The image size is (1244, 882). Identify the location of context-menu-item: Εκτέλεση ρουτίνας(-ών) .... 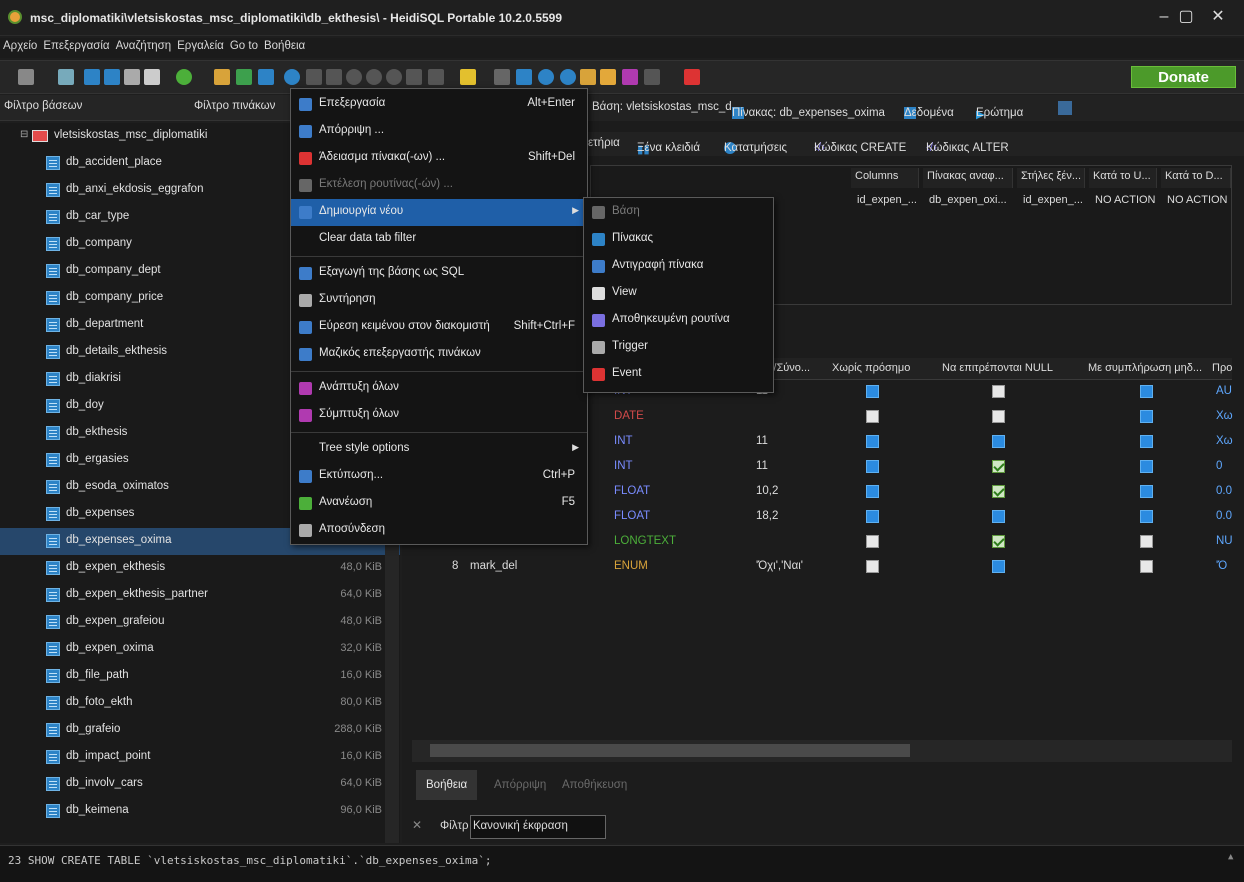
(439, 185).